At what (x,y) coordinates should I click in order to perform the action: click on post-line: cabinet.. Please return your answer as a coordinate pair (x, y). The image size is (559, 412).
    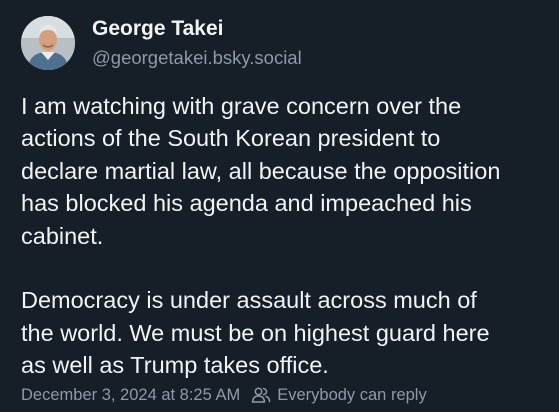
    Looking at the image, I should click on (62, 235).